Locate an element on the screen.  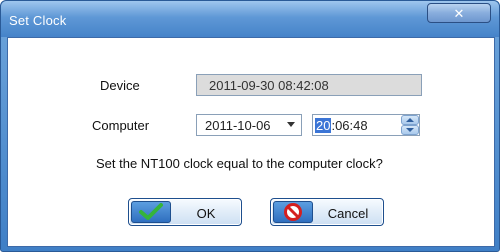
time-minutes-seconds: :06:48 is located at coordinates (349, 125).